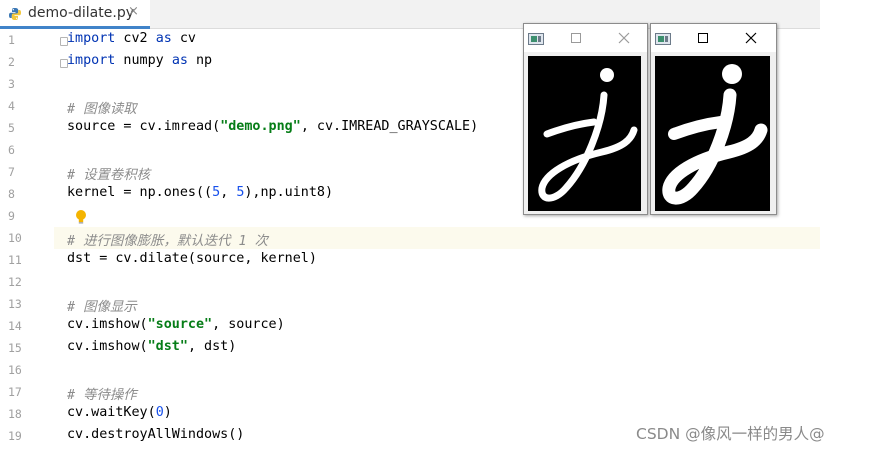 The width and height of the screenshot is (876, 452). I want to click on line-number: 15, so click(15, 348).